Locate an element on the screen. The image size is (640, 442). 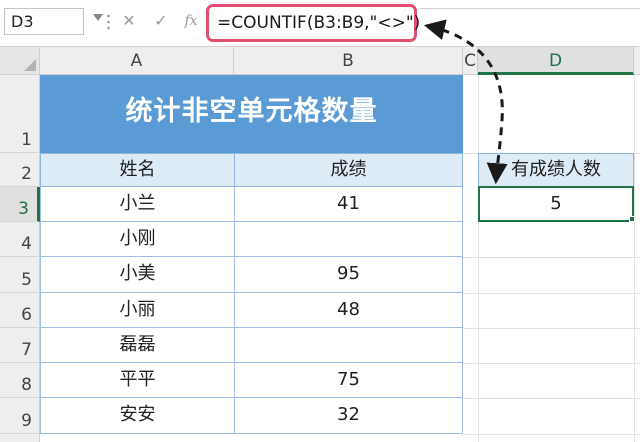
cell-score: 32 is located at coordinates (348, 416).